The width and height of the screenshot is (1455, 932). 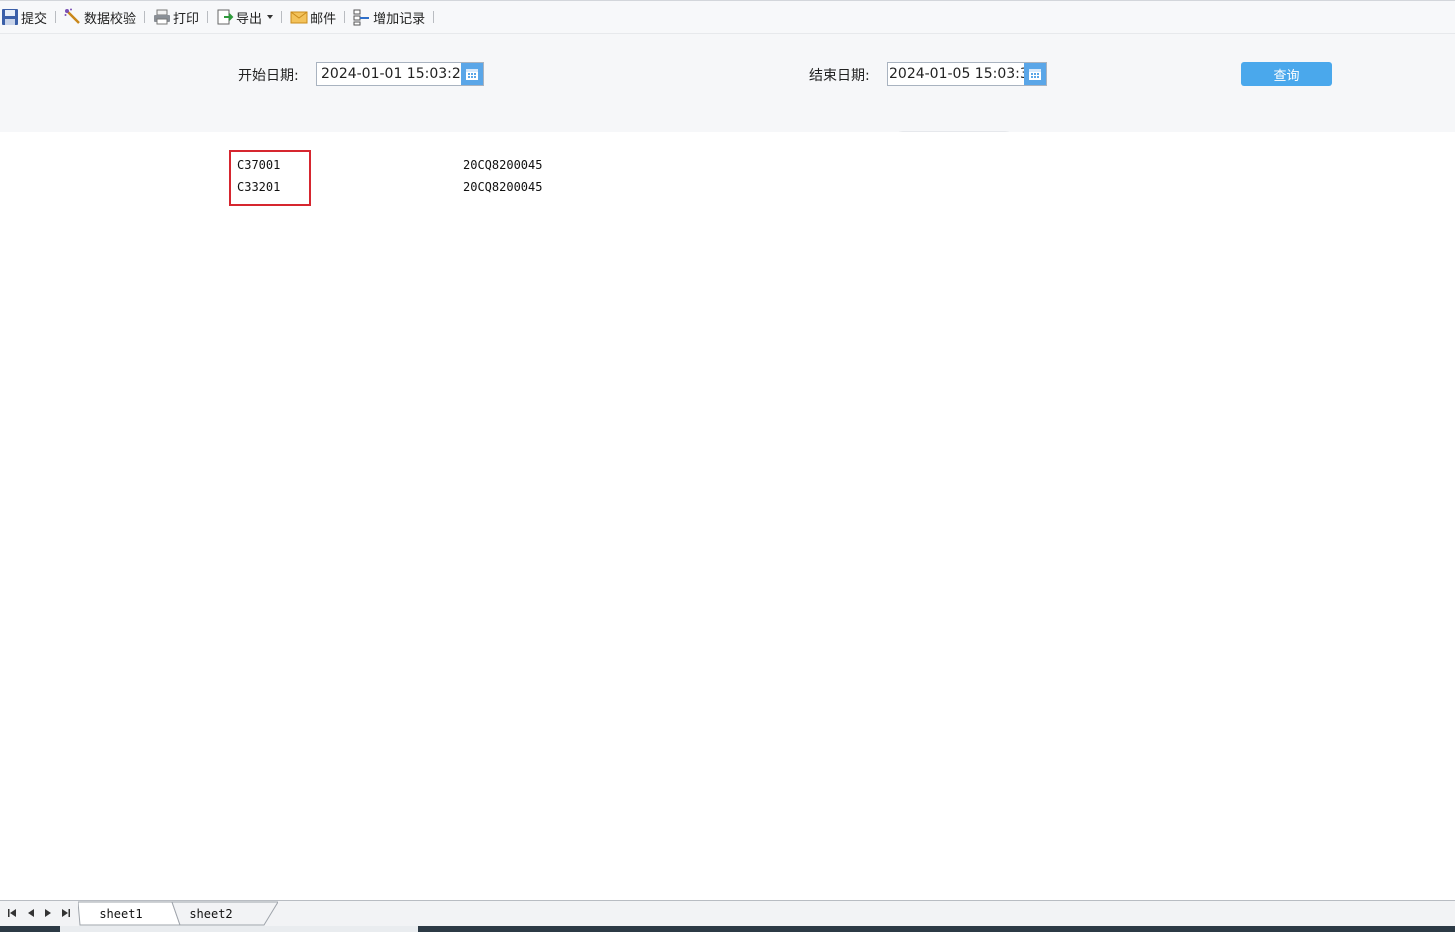 I want to click on mail-button: 邮件, so click(x=313, y=17).